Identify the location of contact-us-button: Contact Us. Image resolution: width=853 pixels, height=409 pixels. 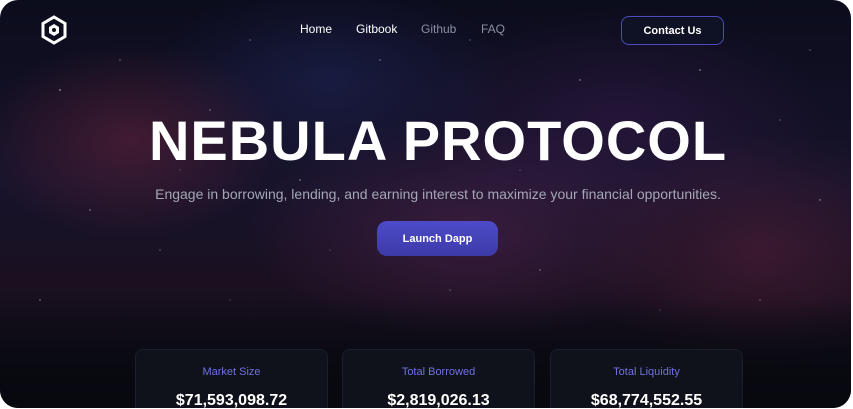
(672, 30).